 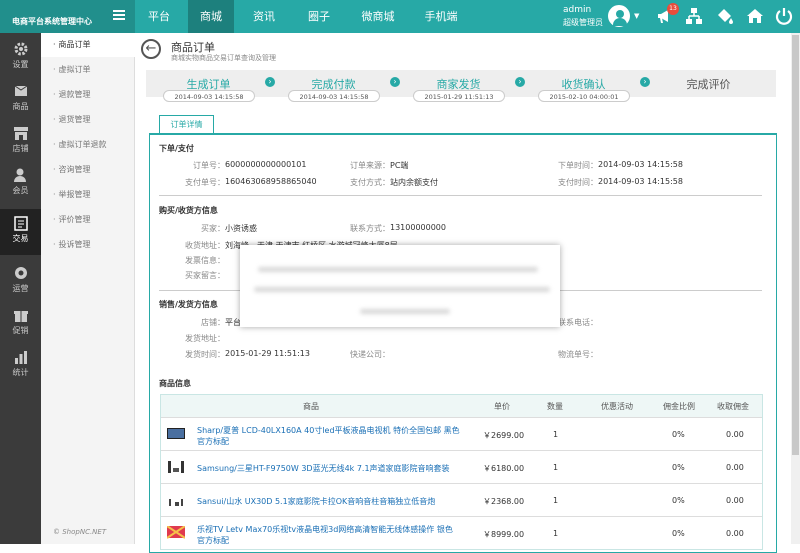 What do you see at coordinates (461, 406) in the screenshot?
I see `table-header: 商品 单价 数量 优惠活动 佣金比例 收取佣金` at bounding box center [461, 406].